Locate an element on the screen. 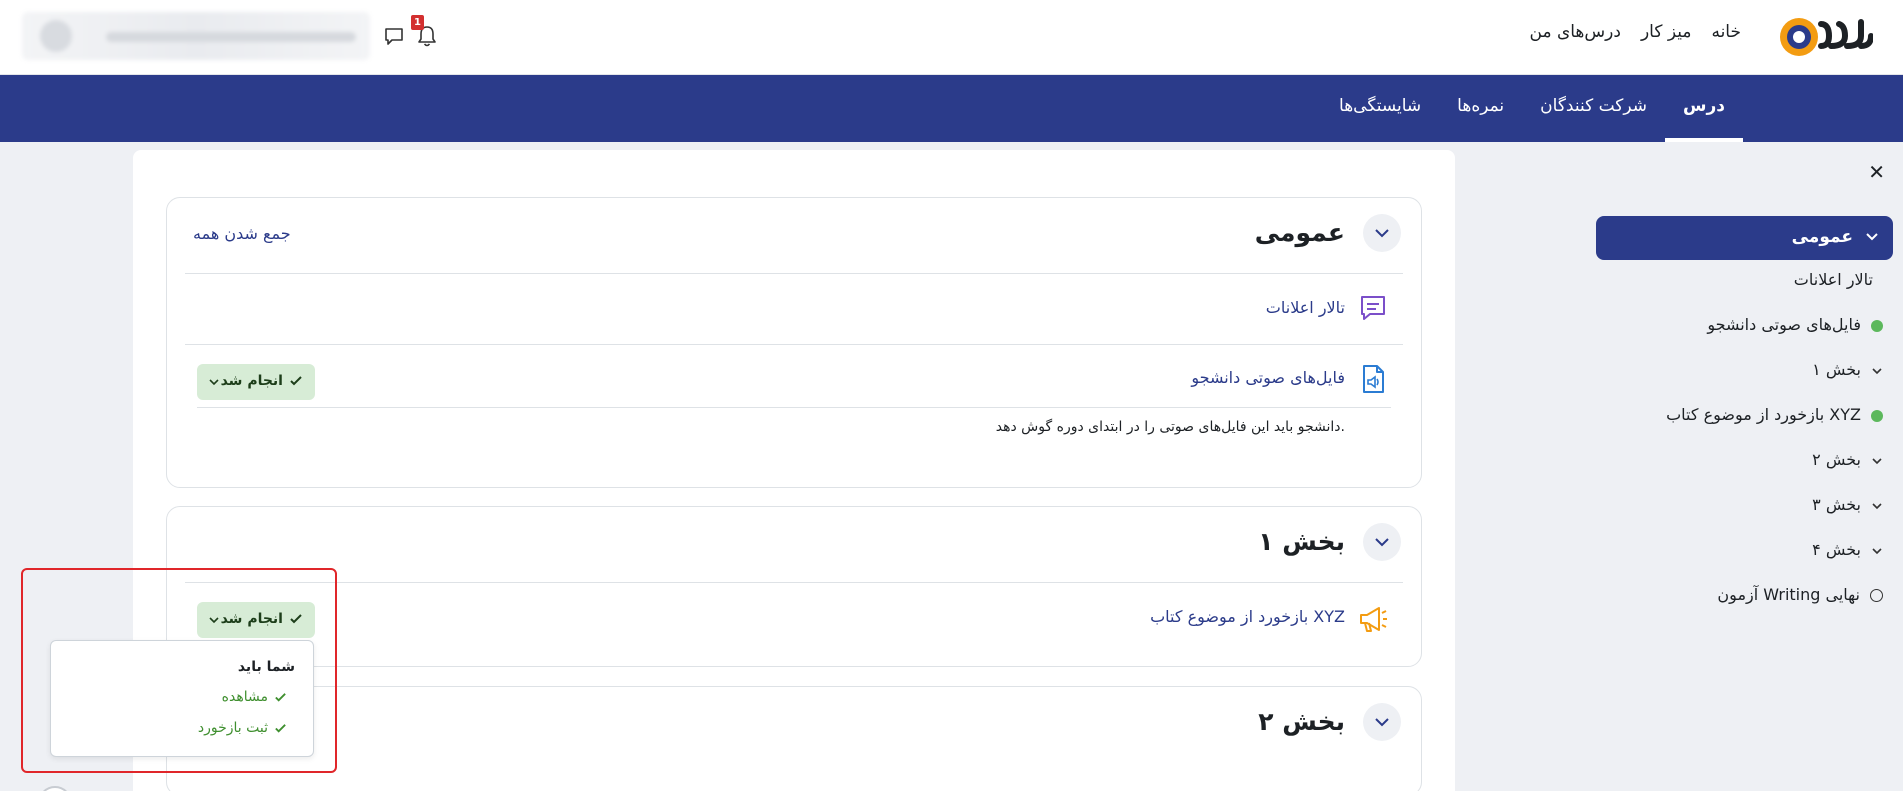 Image resolution: width=1903 pixels, height=791 pixels. user-menu-blurred is located at coordinates (196, 36).